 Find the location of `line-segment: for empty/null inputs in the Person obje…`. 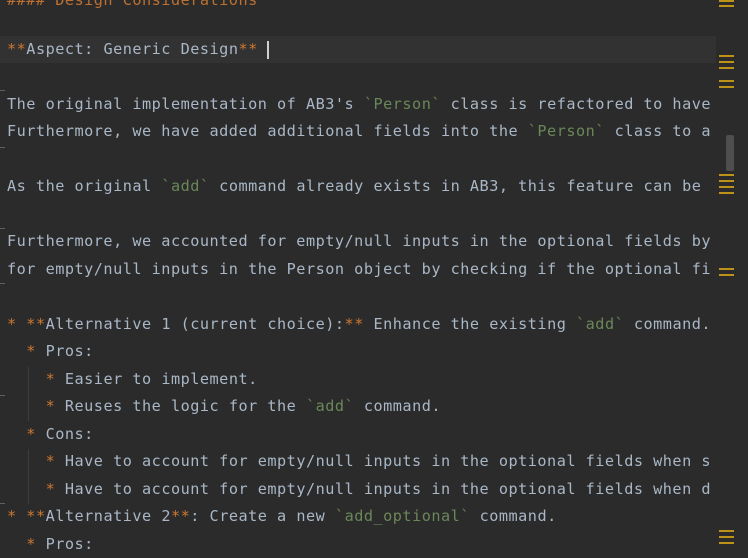

line-segment: for empty/null inputs in the Person obje… is located at coordinates (359, 269).